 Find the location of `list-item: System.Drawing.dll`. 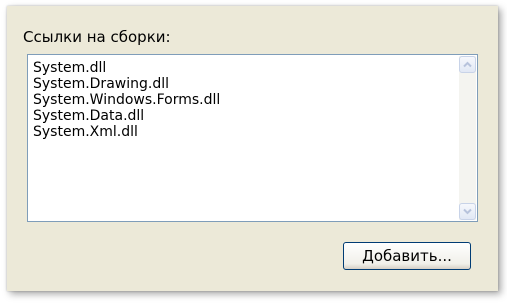

list-item: System.Drawing.dll is located at coordinates (126, 84).